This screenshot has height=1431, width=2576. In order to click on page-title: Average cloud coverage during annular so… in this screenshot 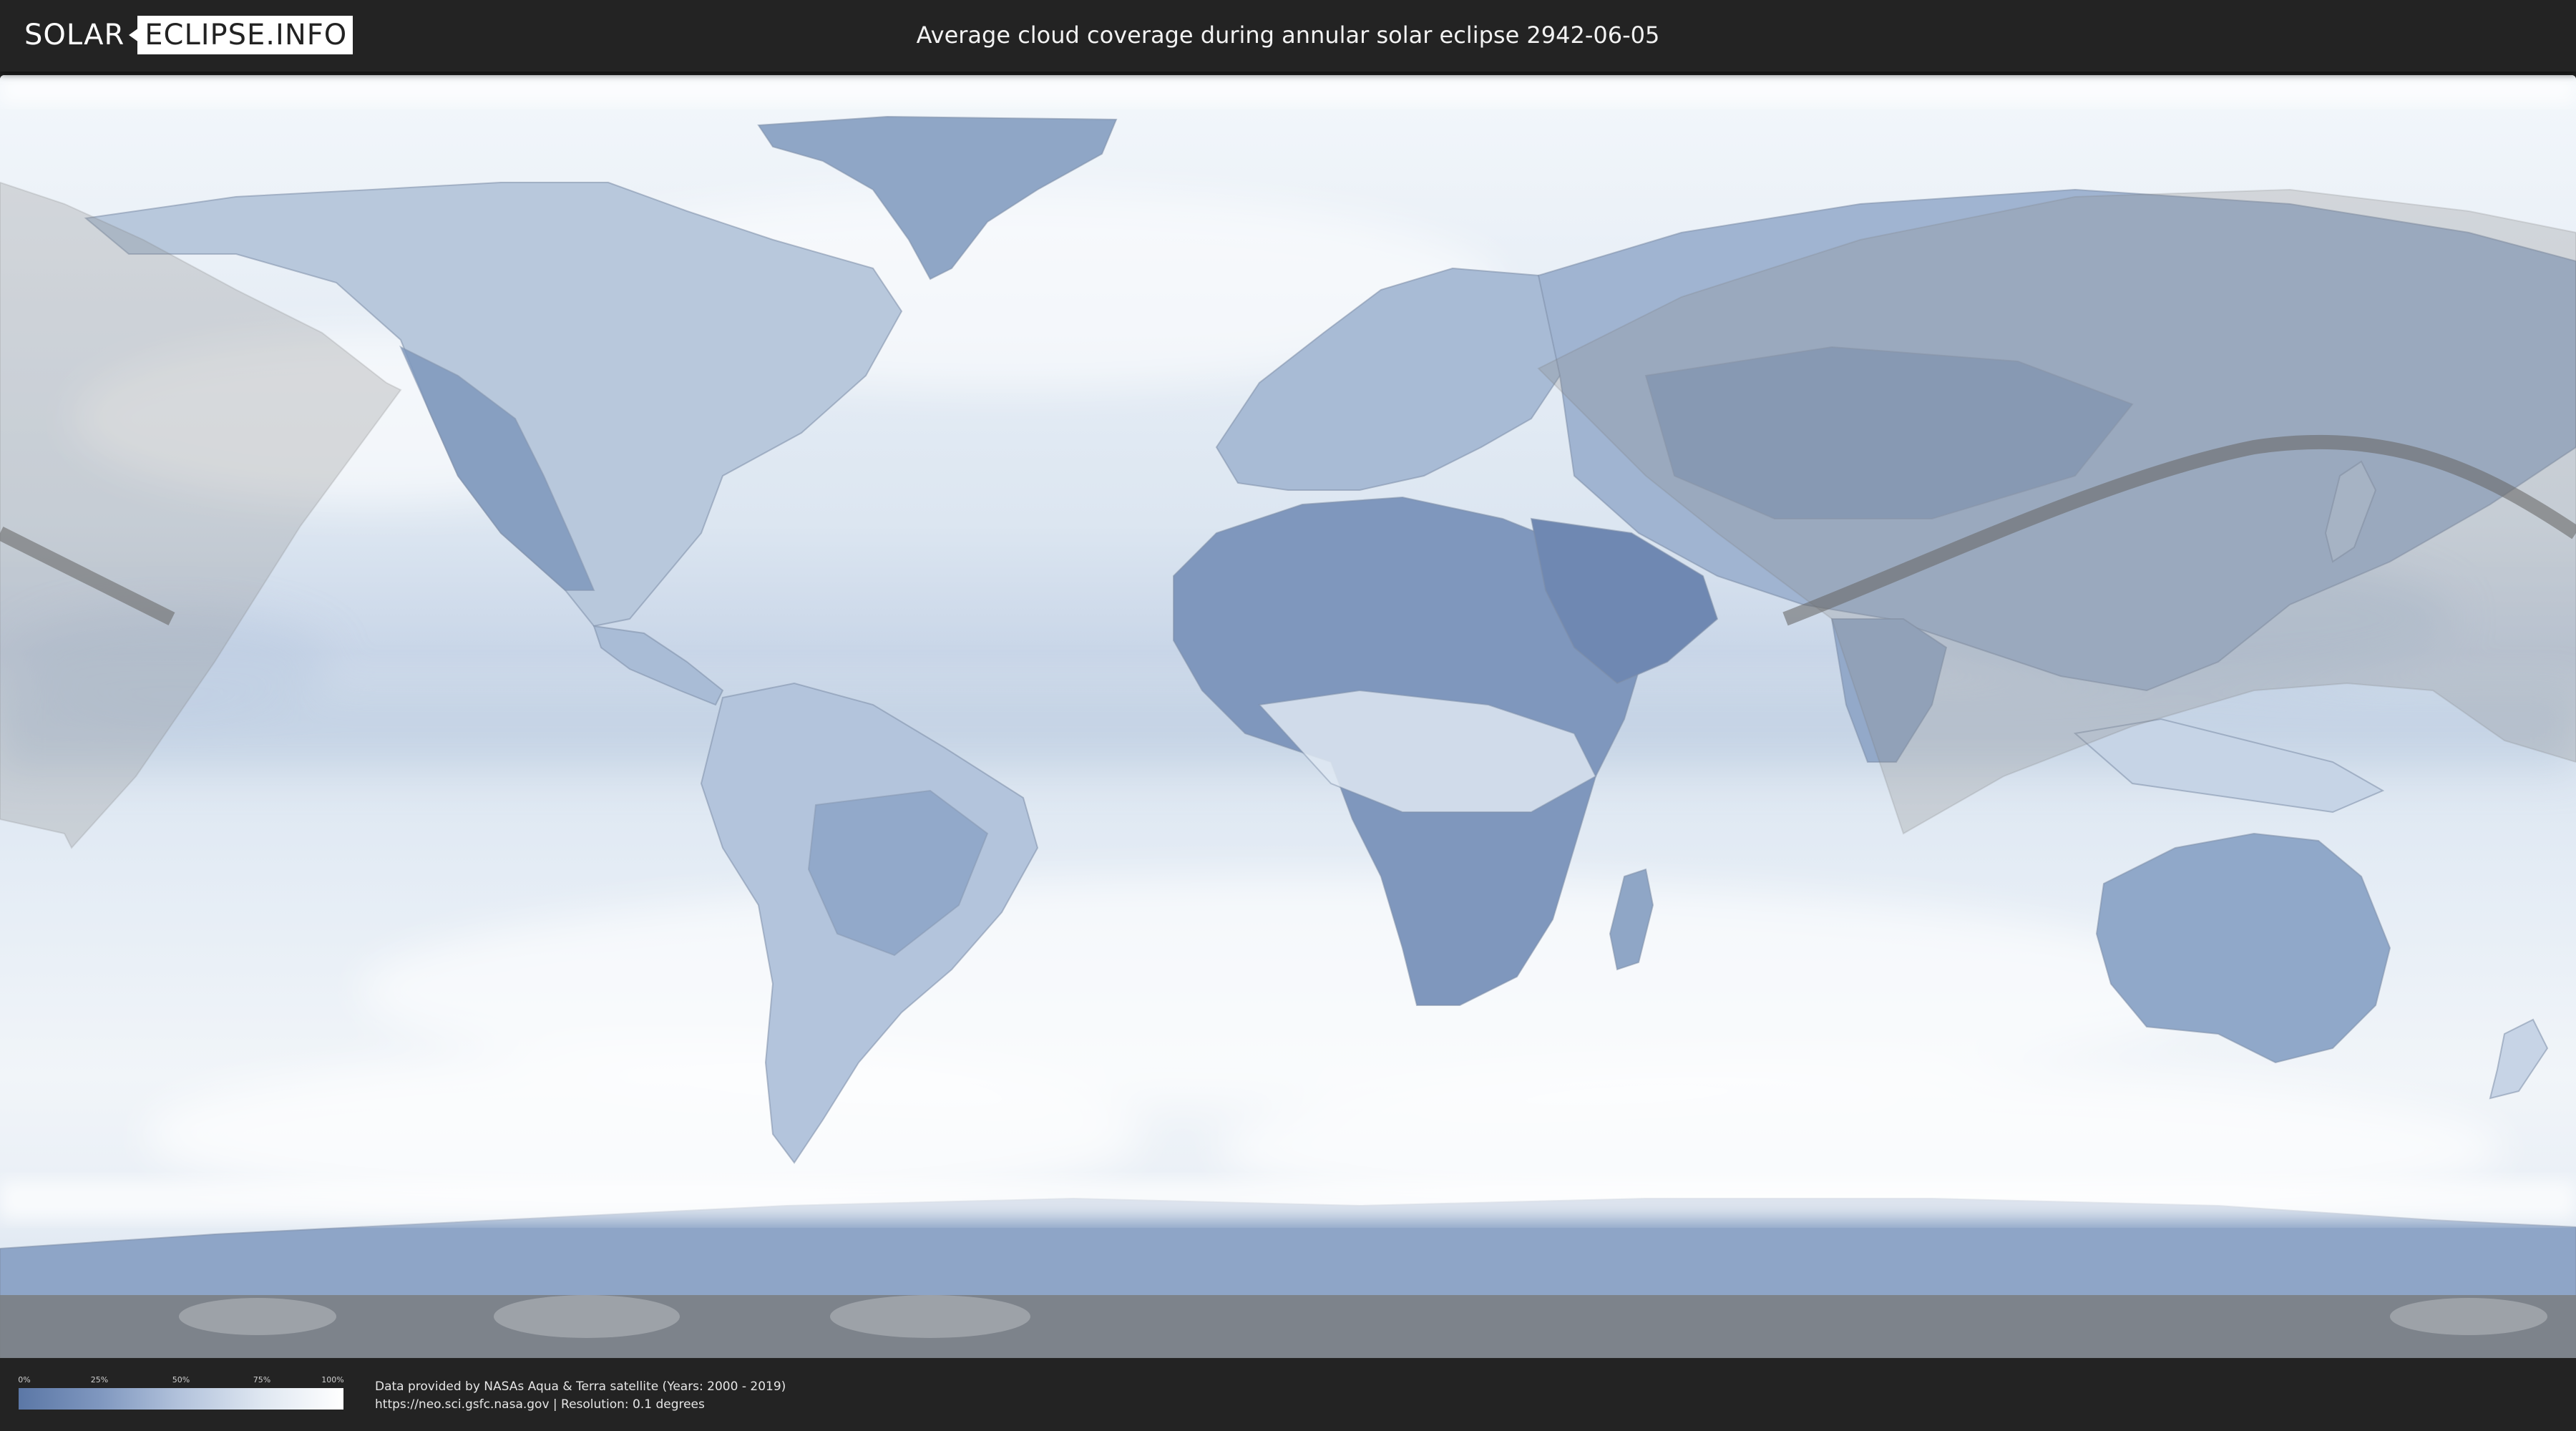, I will do `click(1288, 35)`.